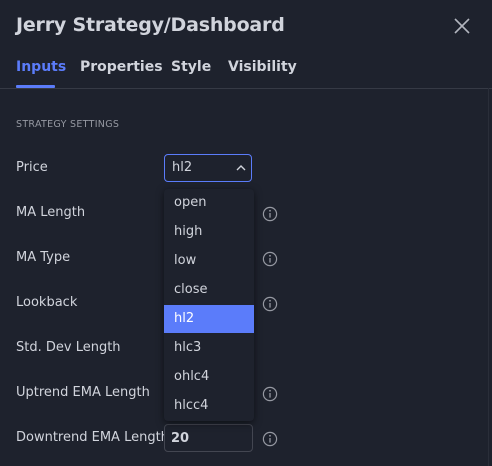  I want to click on tab-visibility: Visibility, so click(262, 67).